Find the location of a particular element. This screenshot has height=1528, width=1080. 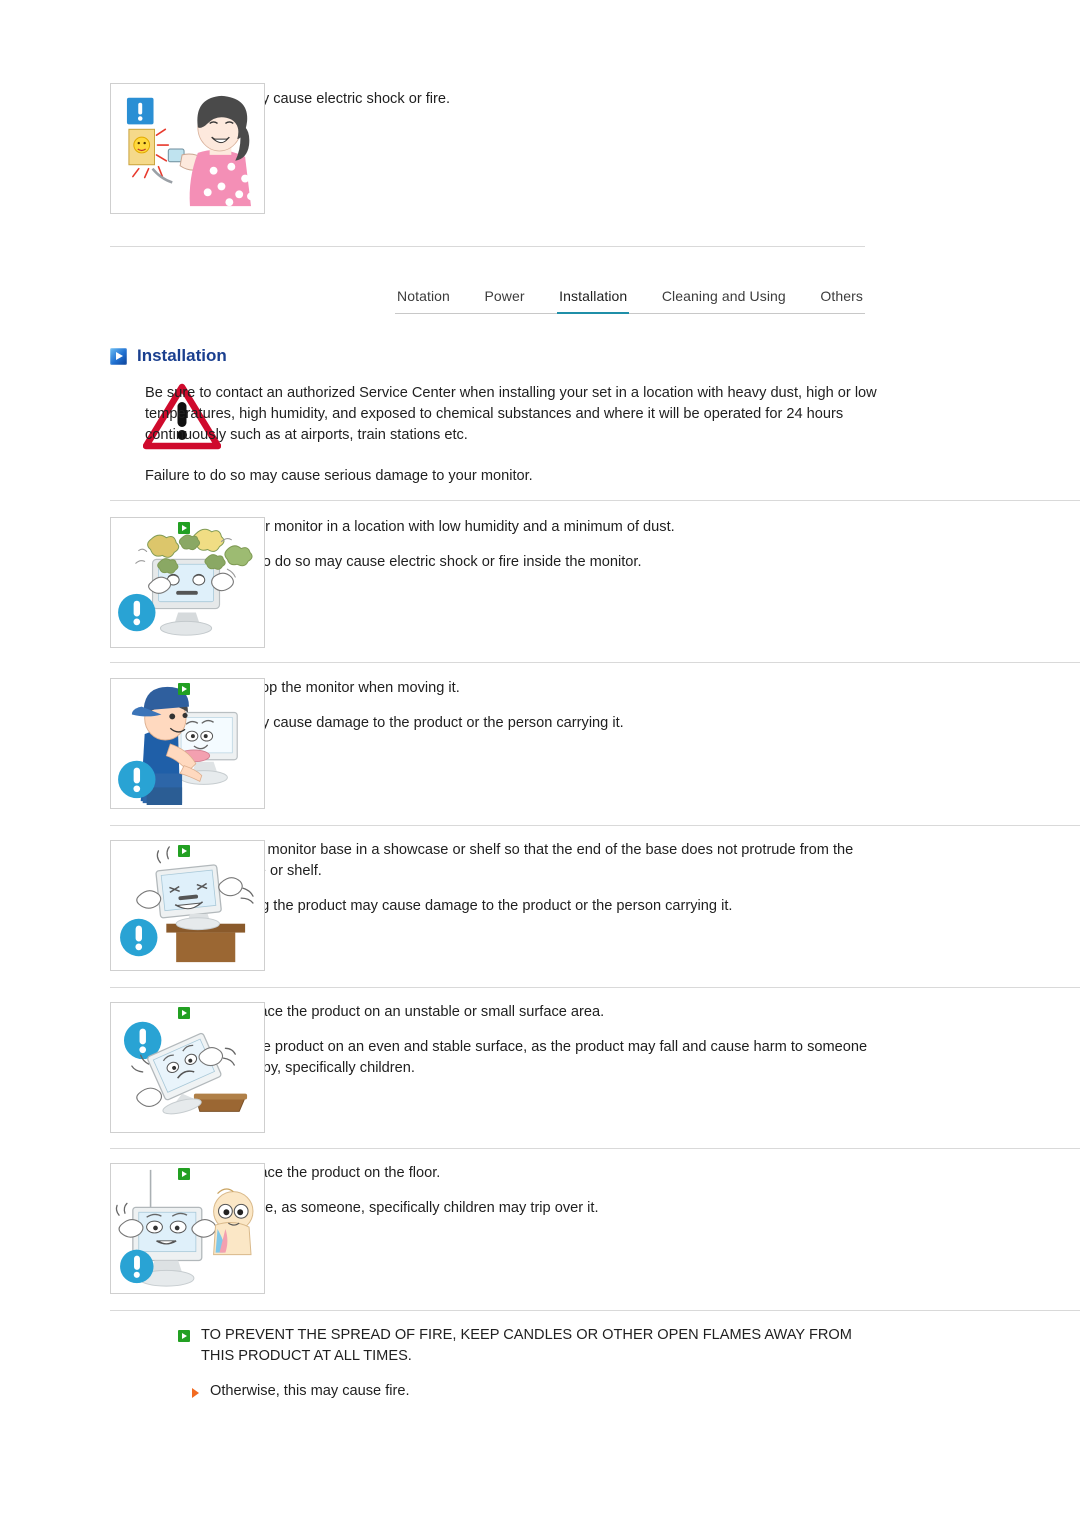

illustration-monitor-on-floor-with-child is located at coordinates (187, 1228).